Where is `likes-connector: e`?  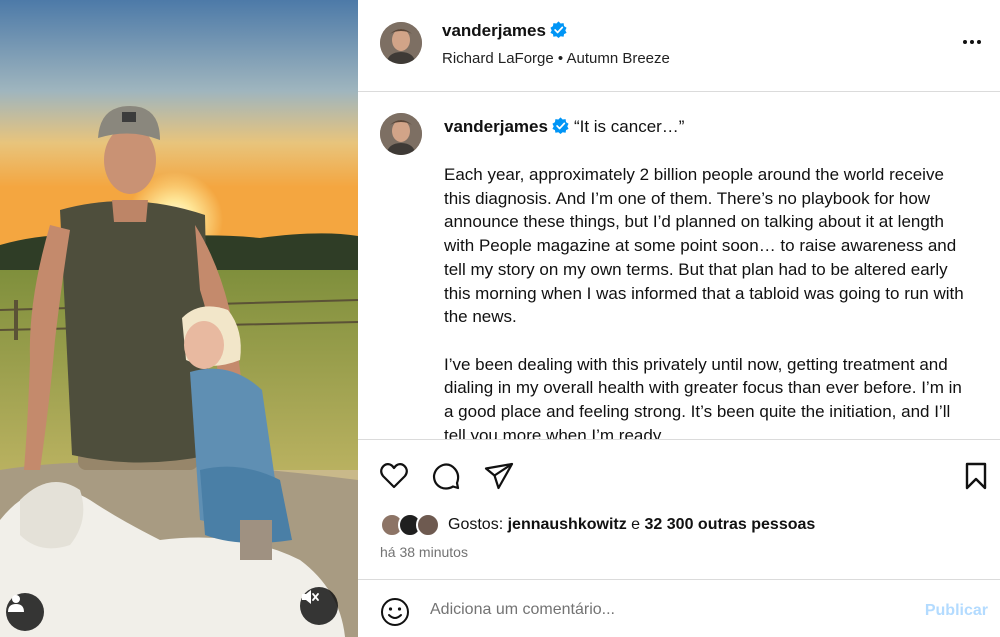 likes-connector: e is located at coordinates (636, 524).